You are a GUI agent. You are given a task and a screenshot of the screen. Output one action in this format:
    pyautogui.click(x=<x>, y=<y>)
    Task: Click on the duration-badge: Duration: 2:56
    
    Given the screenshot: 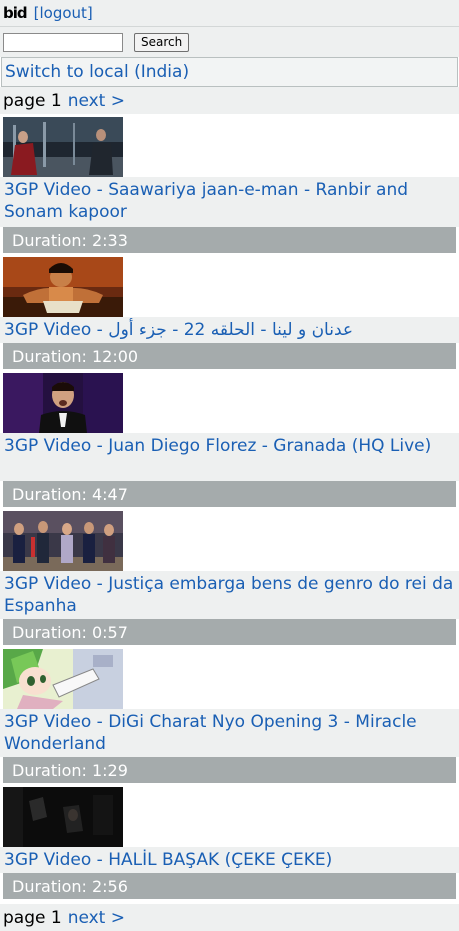 What is the action you would take?
    pyautogui.click(x=229, y=886)
    